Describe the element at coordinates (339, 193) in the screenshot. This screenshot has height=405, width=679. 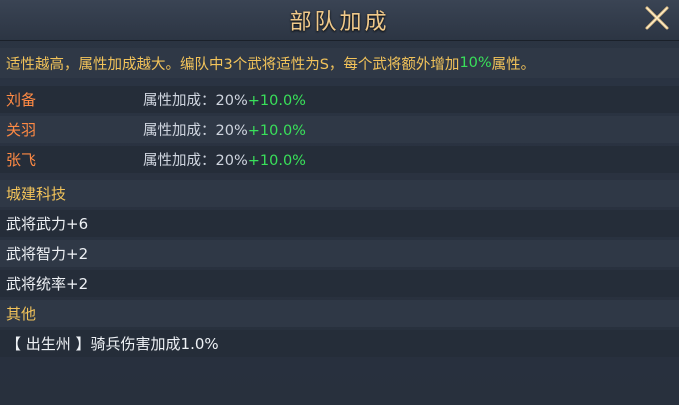
I see `section-header-city-tech: 城建科技` at that location.